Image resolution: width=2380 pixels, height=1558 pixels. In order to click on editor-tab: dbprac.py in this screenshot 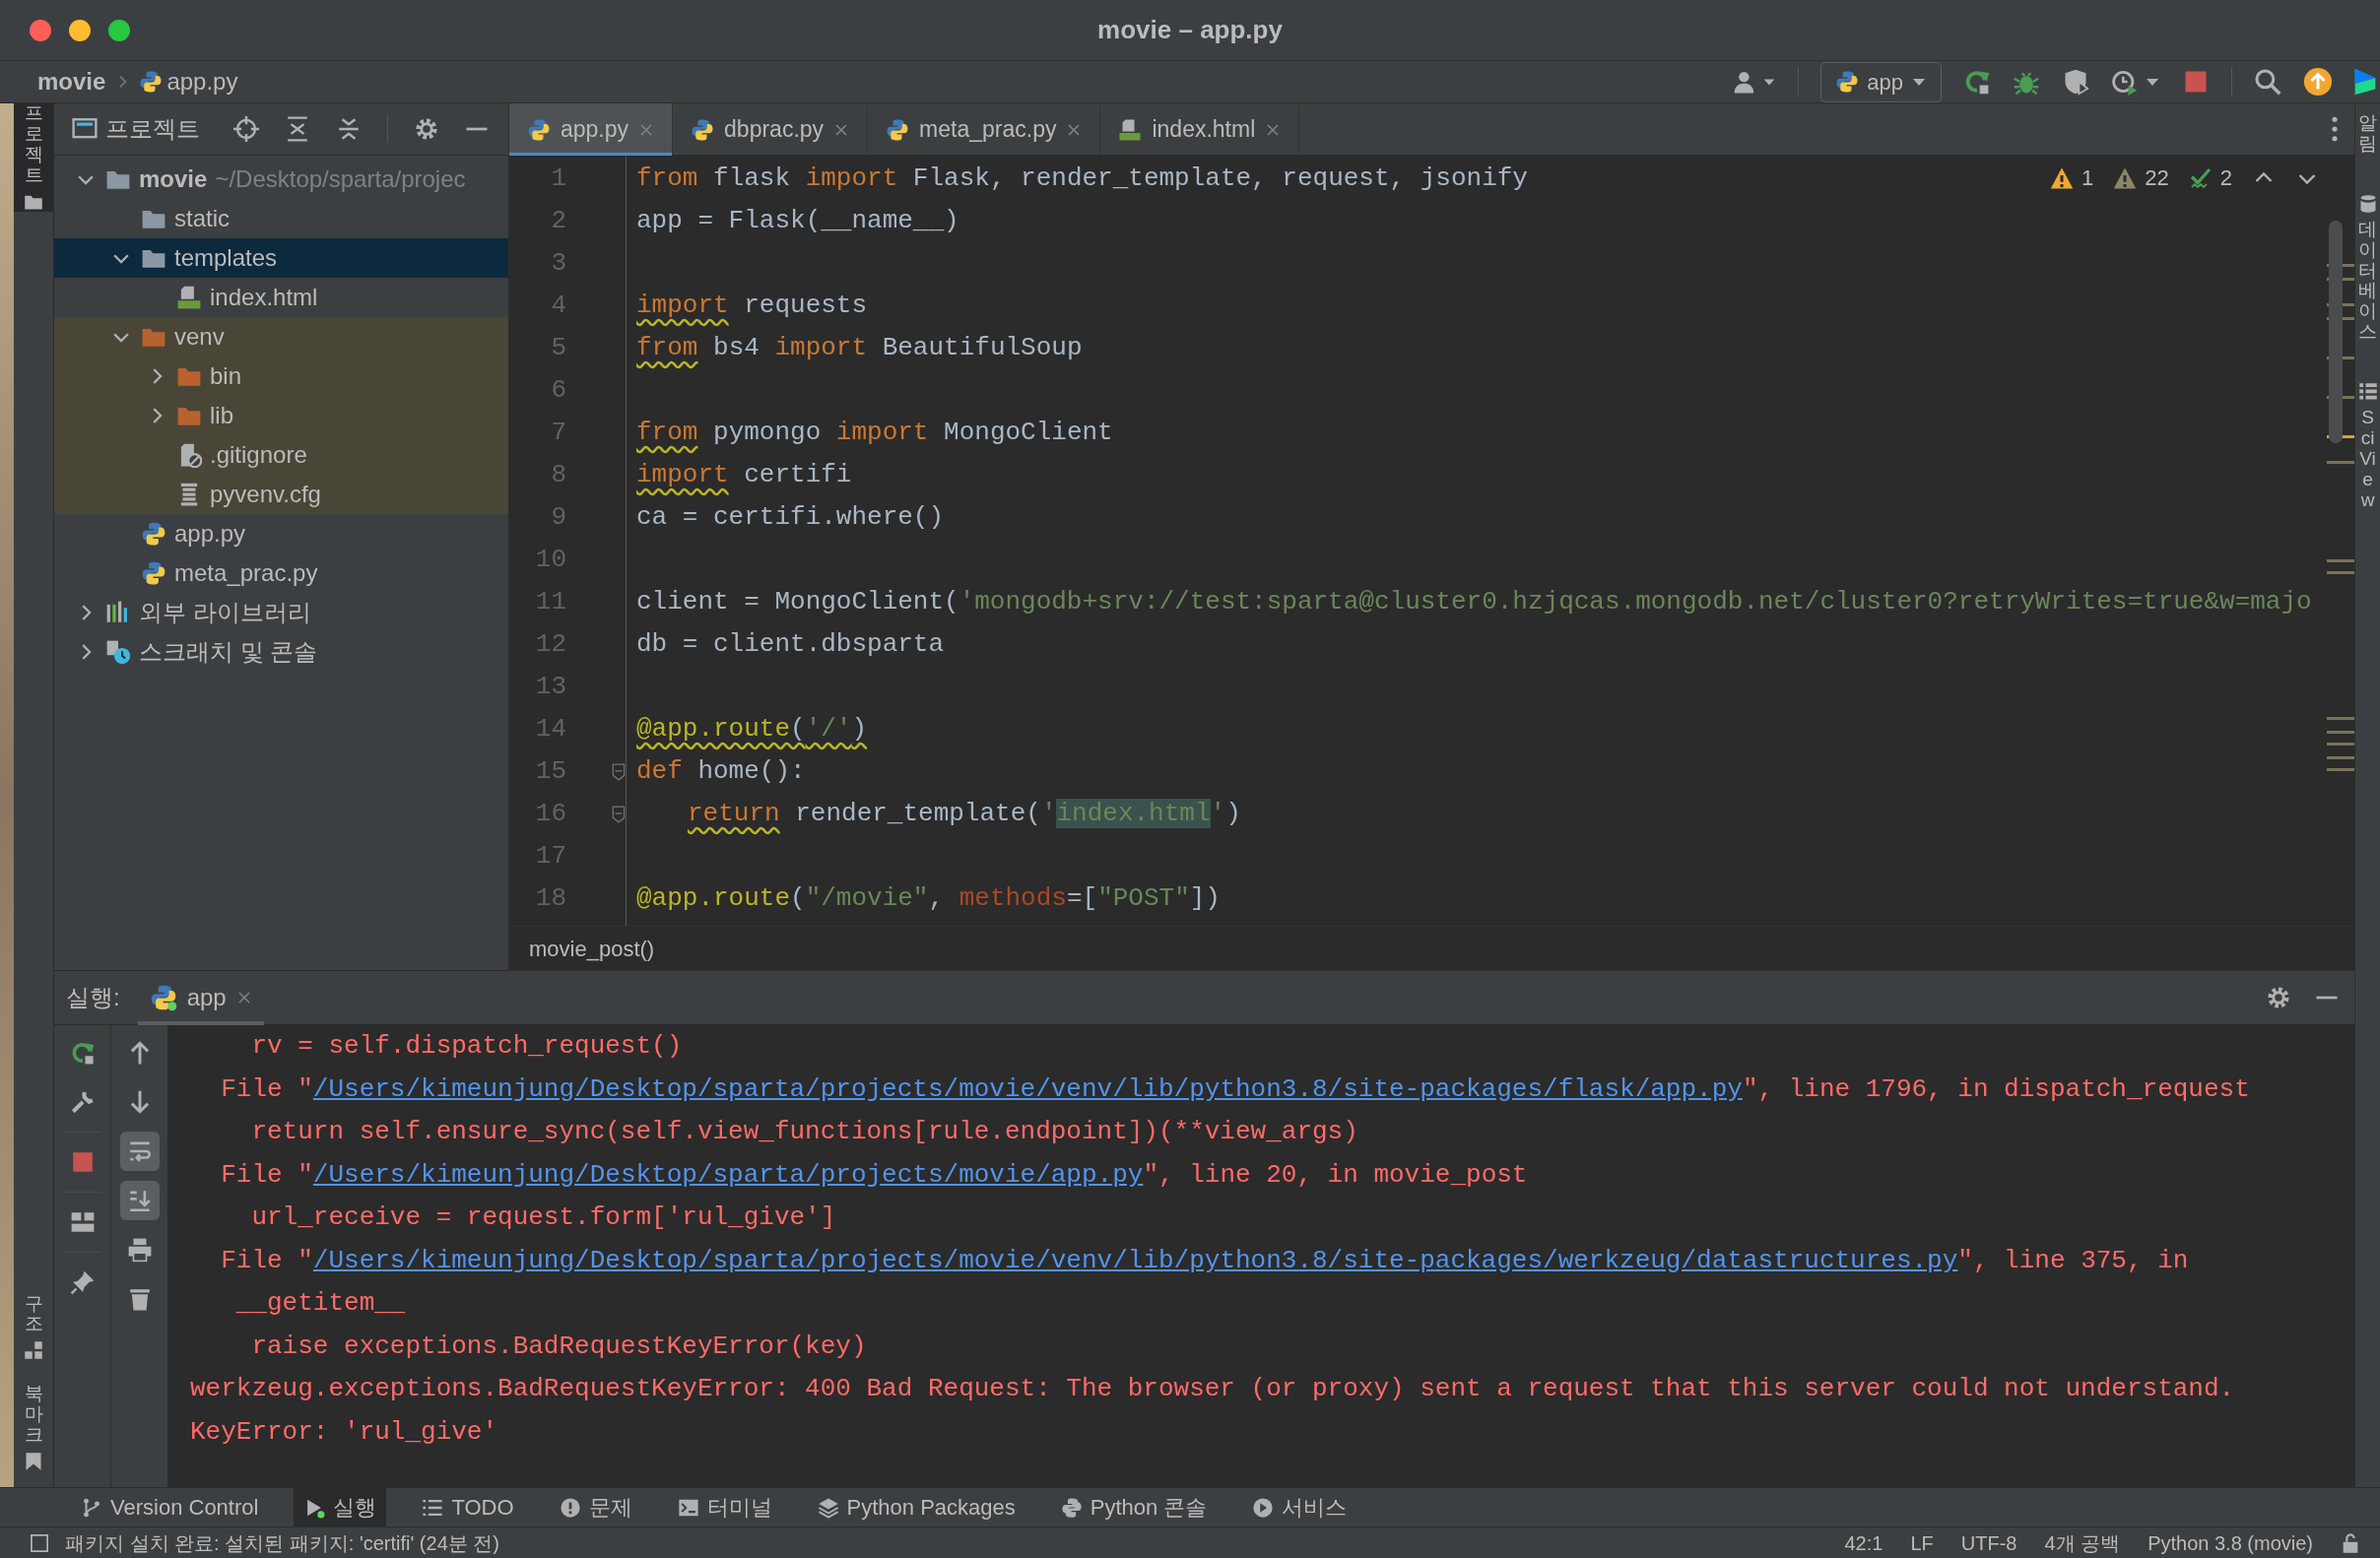, I will do `click(771, 129)`.